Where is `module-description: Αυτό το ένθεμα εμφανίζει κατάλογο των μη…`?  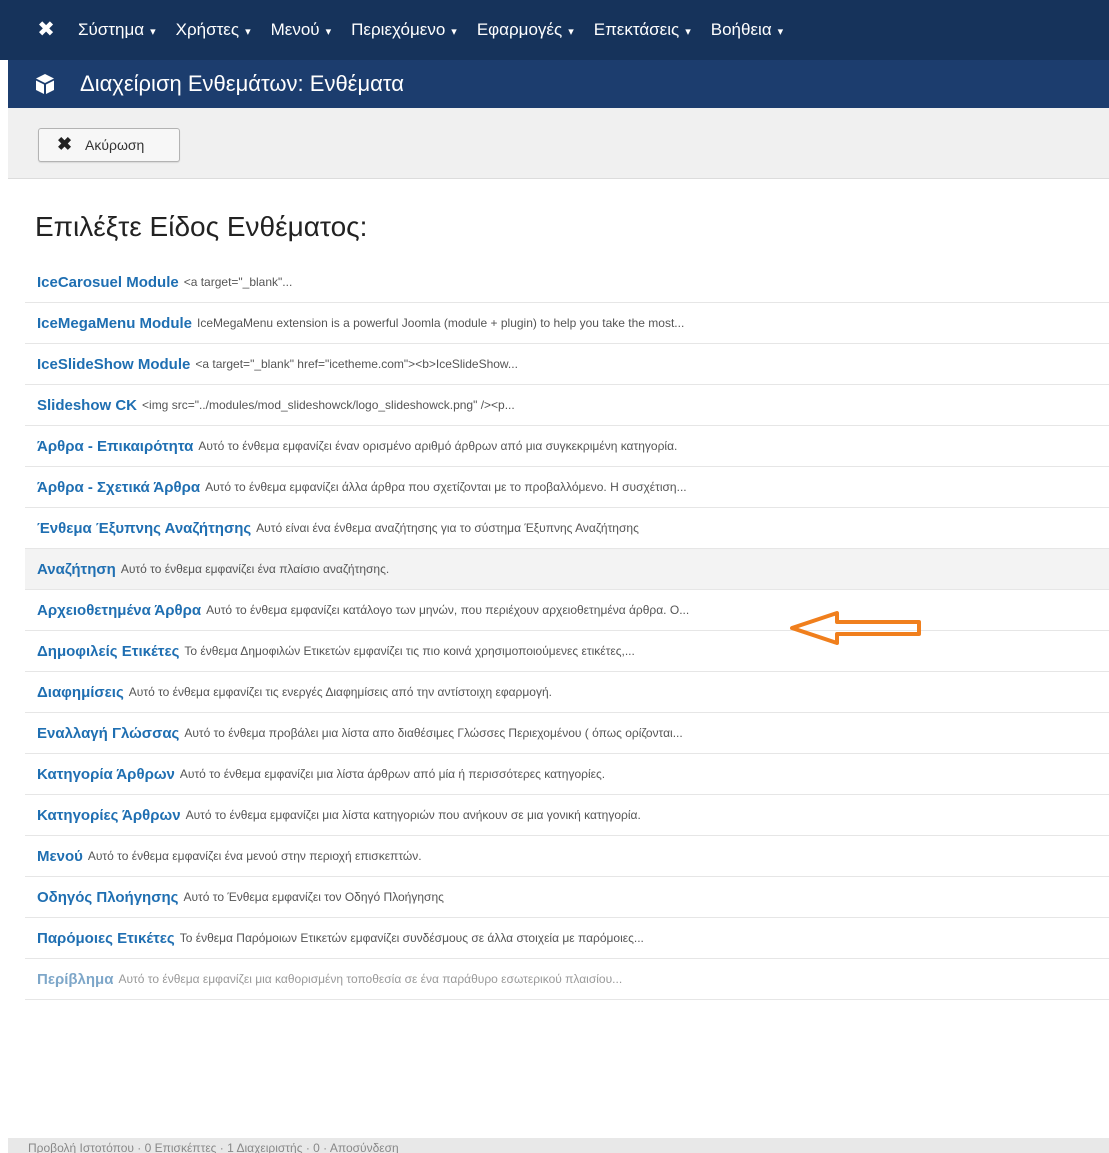
module-description: Αυτό το ένθεμα εμφανίζει κατάλογο των μη… is located at coordinates (448, 610).